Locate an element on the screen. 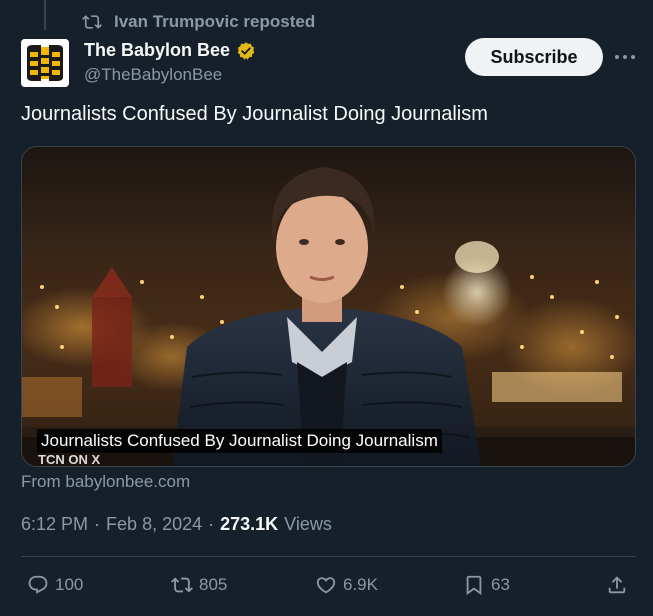  divider is located at coordinates (328, 556).